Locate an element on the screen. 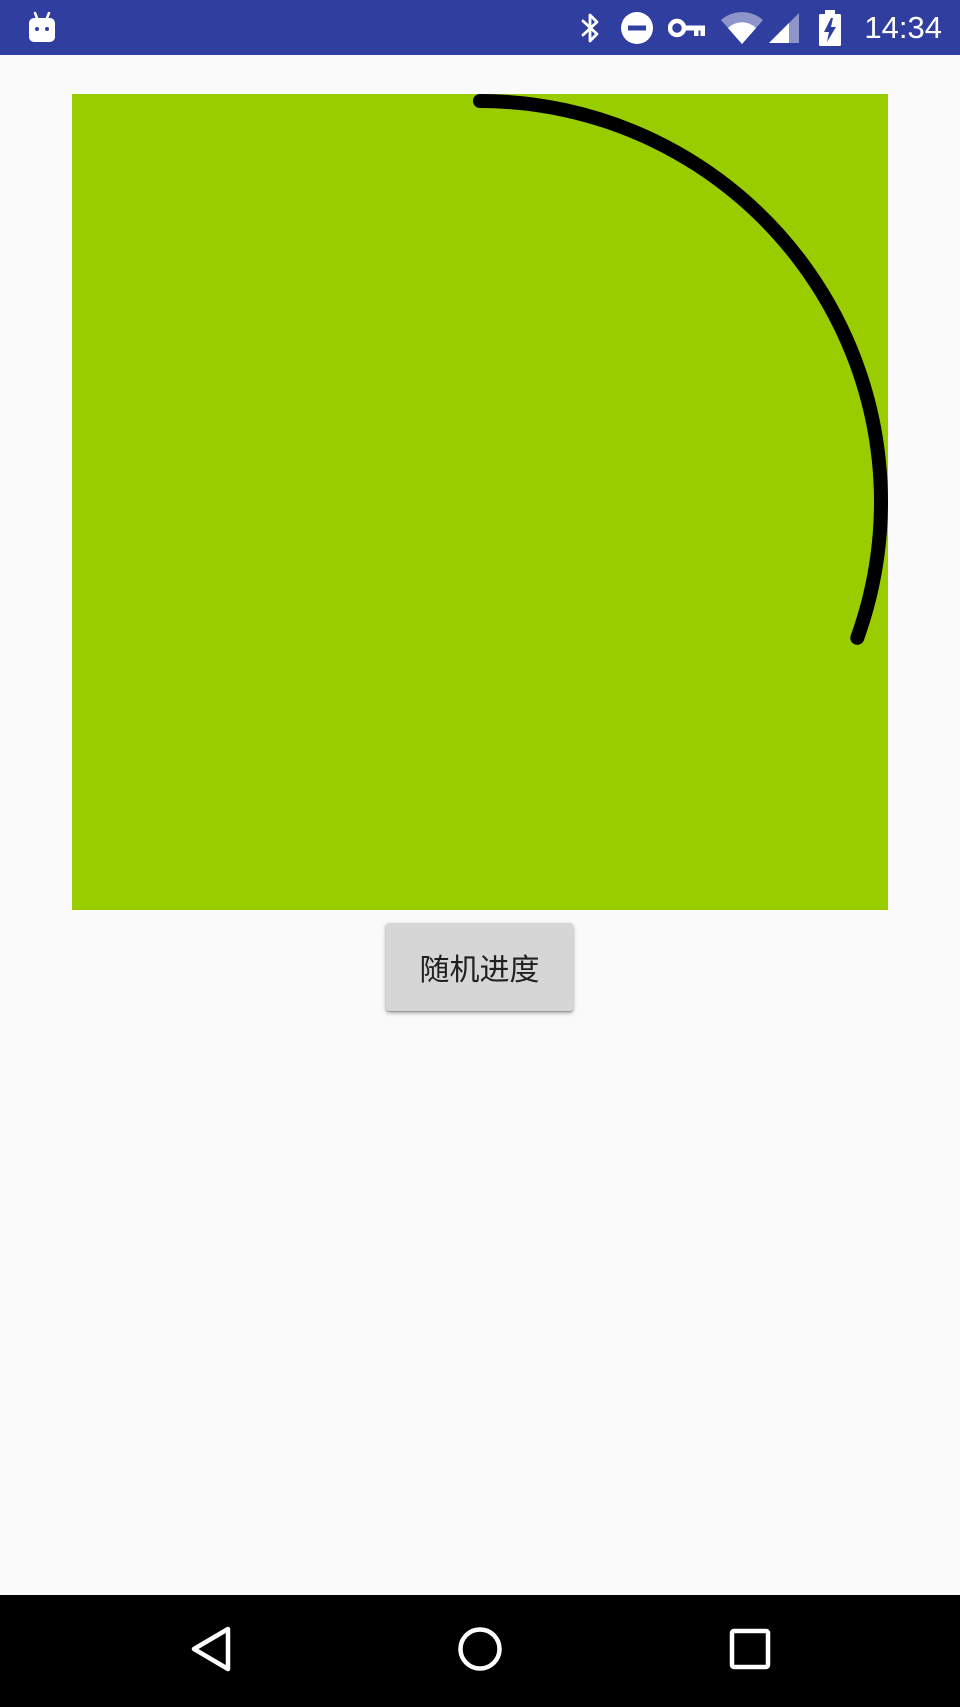 Image resolution: width=960 pixels, height=1707 pixels. recents-icon is located at coordinates (750, 1651).